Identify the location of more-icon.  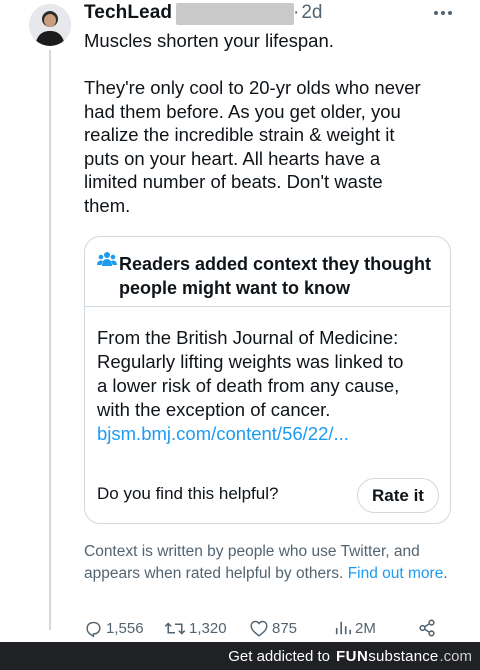
(443, 13).